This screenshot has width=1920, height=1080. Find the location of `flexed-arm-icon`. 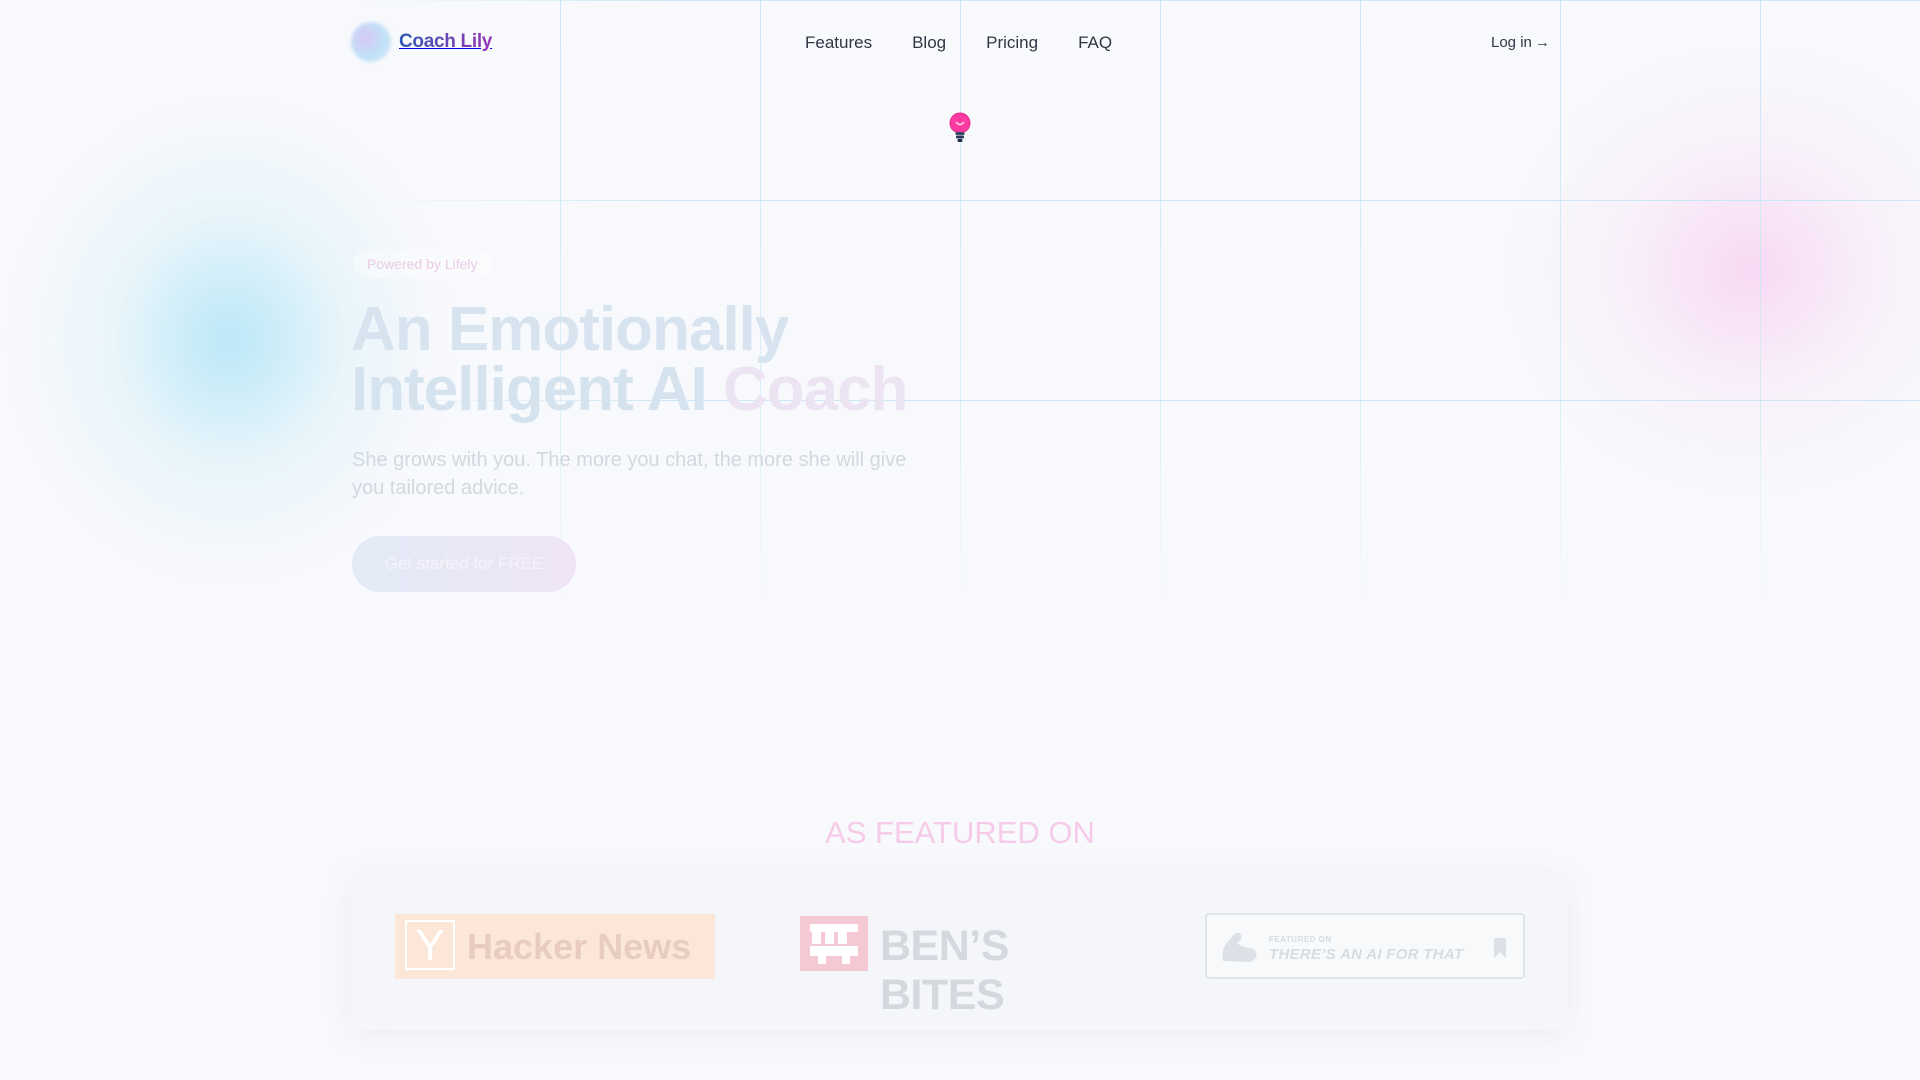

flexed-arm-icon is located at coordinates (1239, 947).